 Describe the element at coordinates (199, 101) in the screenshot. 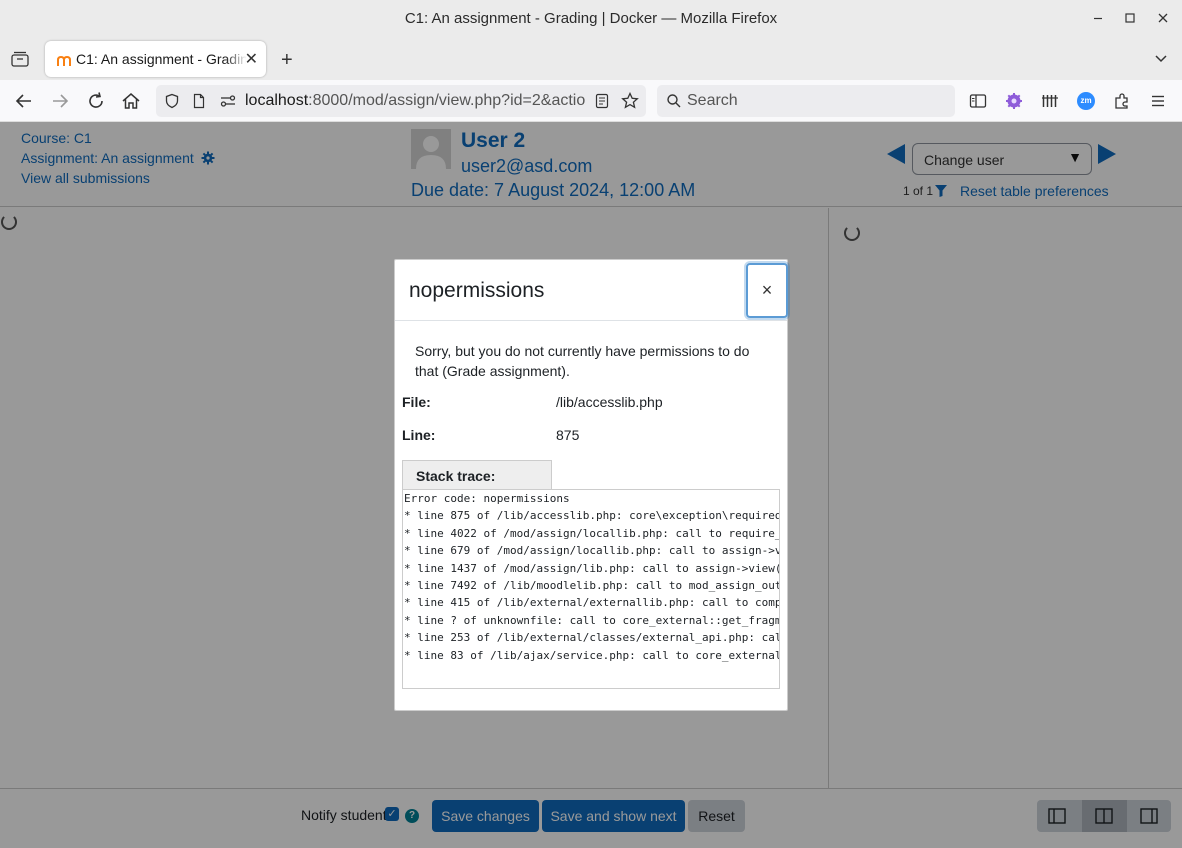

I see `page-icon` at that location.